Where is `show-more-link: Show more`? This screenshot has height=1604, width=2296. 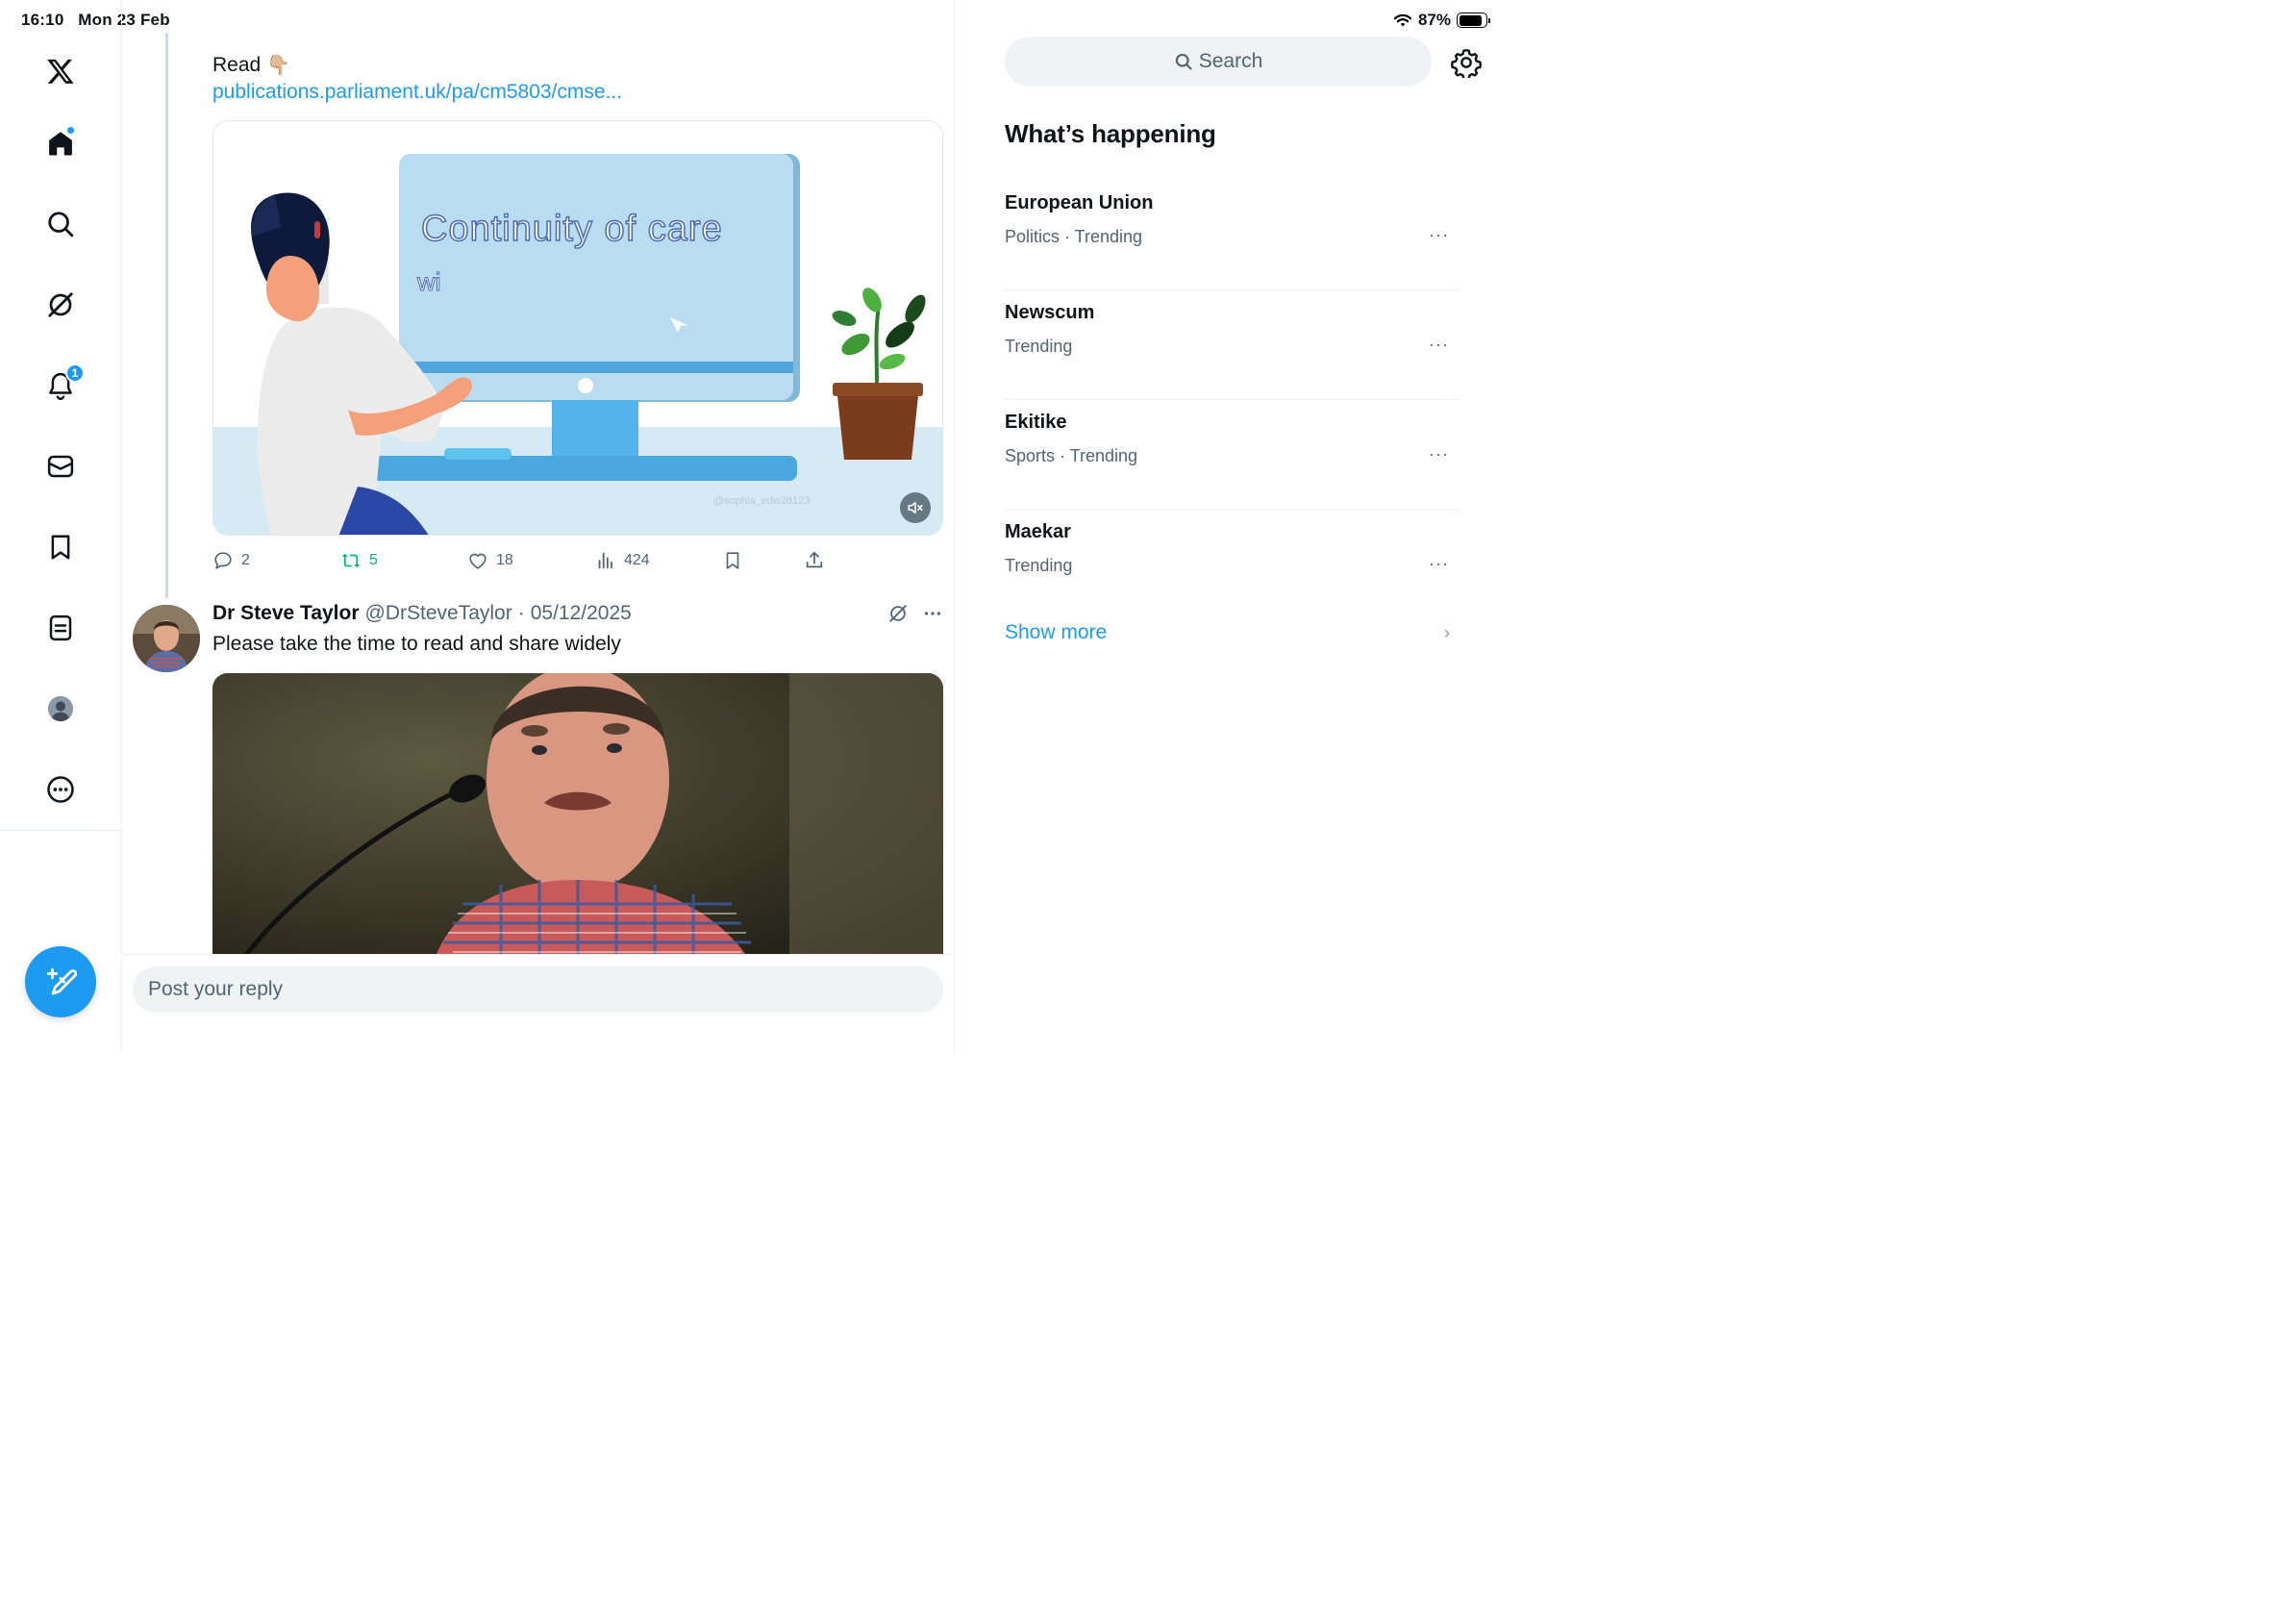
show-more-link: Show more is located at coordinates (1056, 632).